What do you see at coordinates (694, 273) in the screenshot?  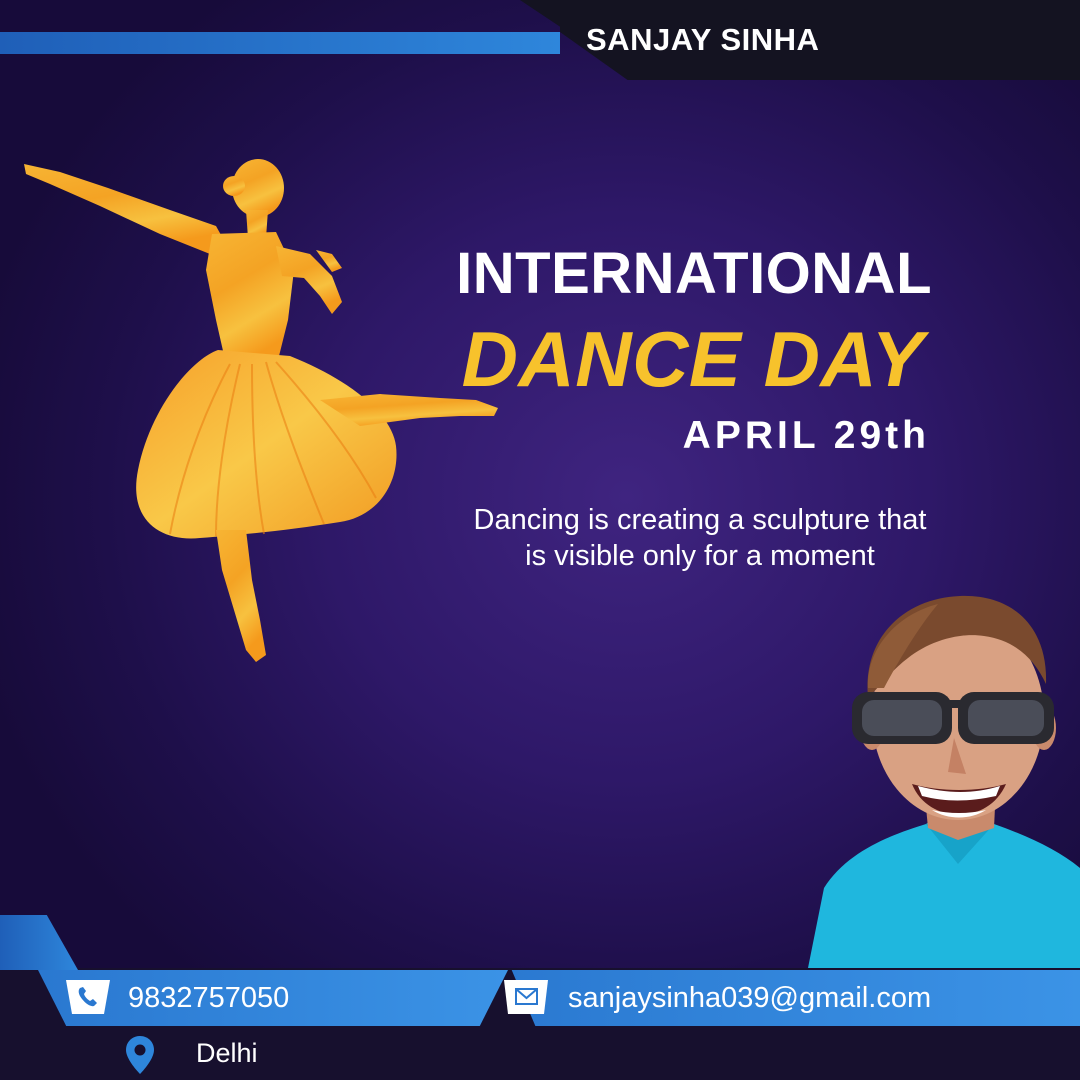 I see `title-line-international: INTERNATIONAL` at bounding box center [694, 273].